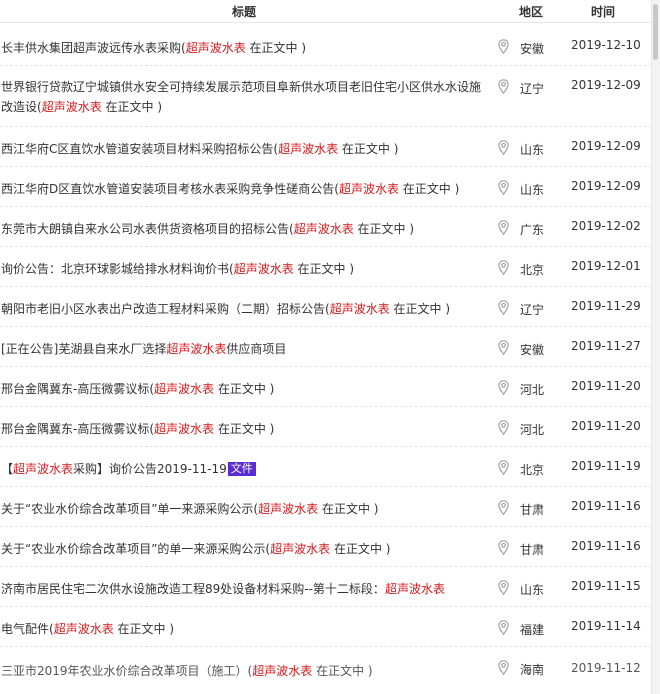  I want to click on publish-date: 2019-11-19, so click(606, 466).